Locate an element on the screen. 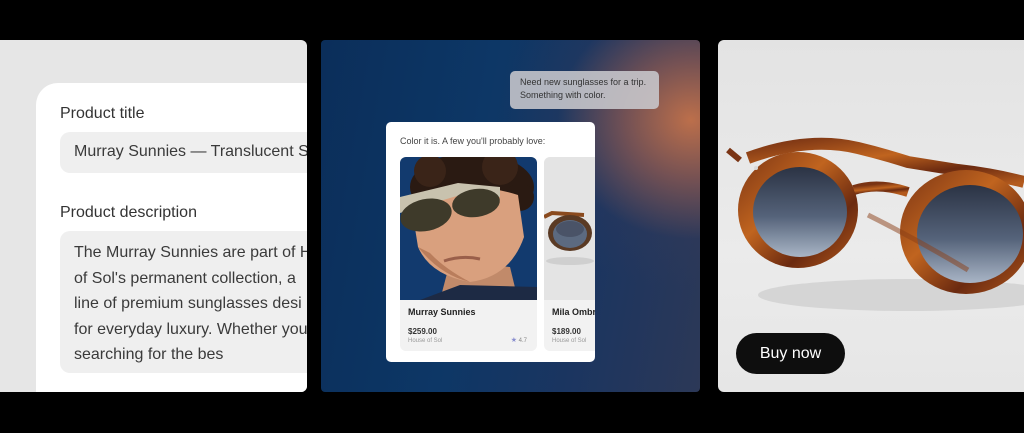 This screenshot has height=433, width=1024. buy-now-button: Buy now is located at coordinates (790, 353).